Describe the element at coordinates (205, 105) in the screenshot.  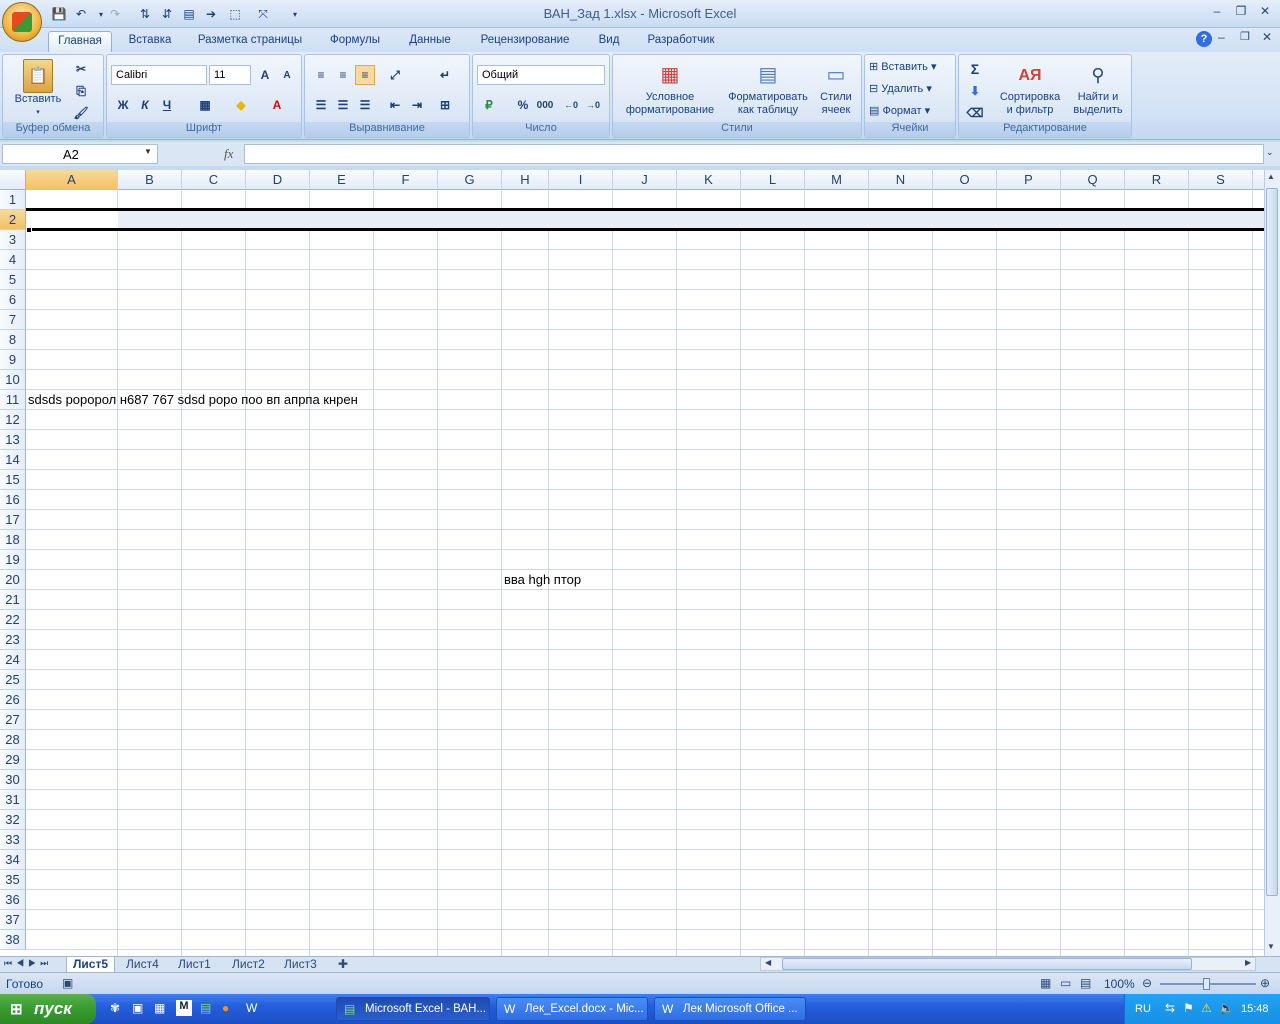
I see `borders-icon: ▦` at that location.